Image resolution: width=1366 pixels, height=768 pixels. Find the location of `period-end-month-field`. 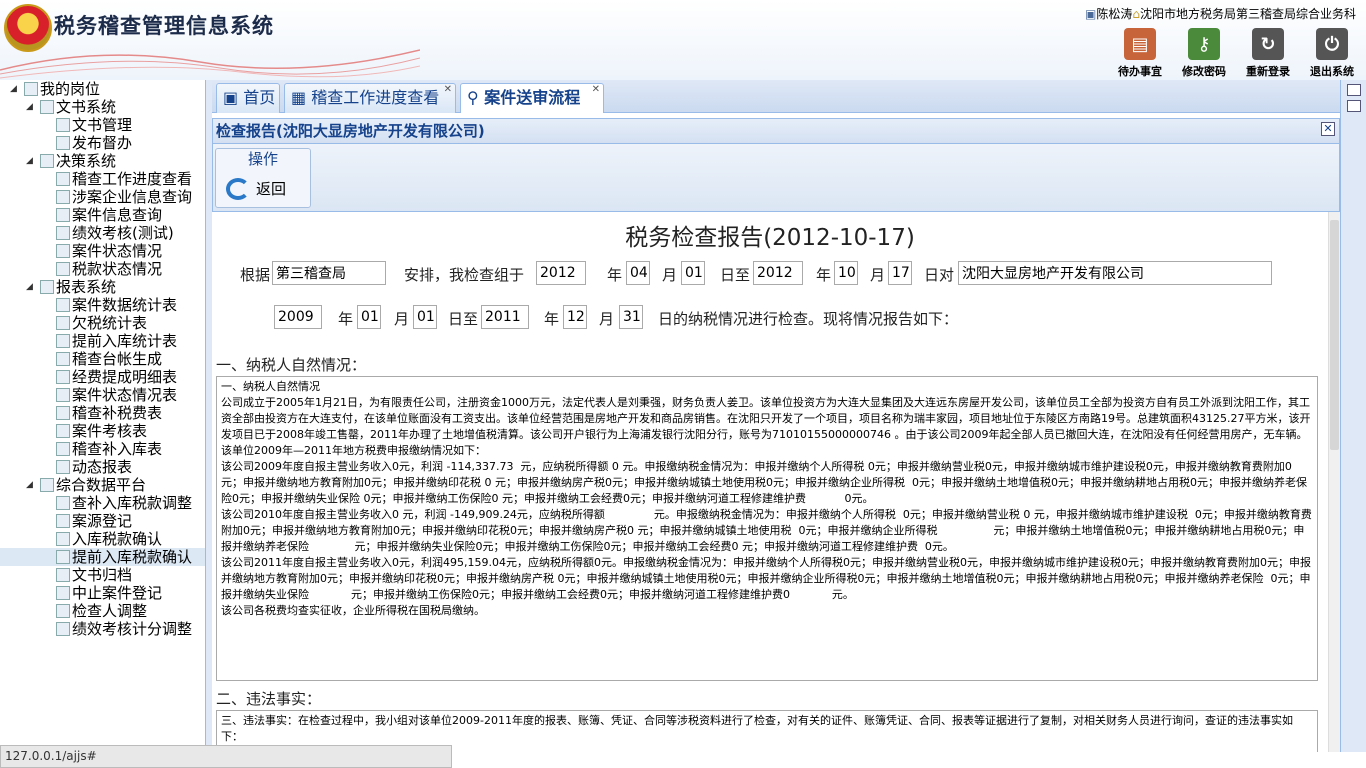

period-end-month-field is located at coordinates (575, 317).